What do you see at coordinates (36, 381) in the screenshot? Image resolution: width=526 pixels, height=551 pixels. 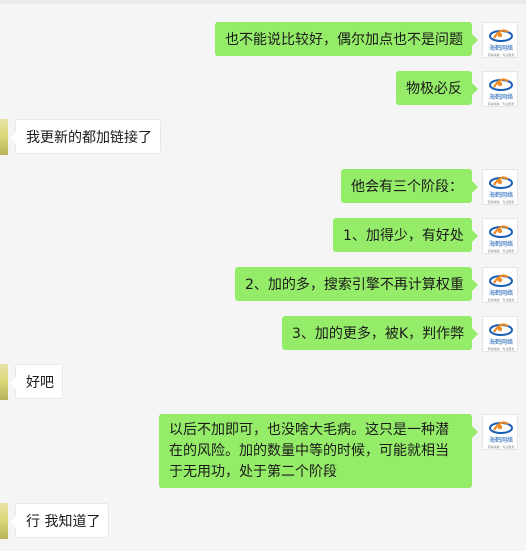 I see `message-bubble: 好吧` at bounding box center [36, 381].